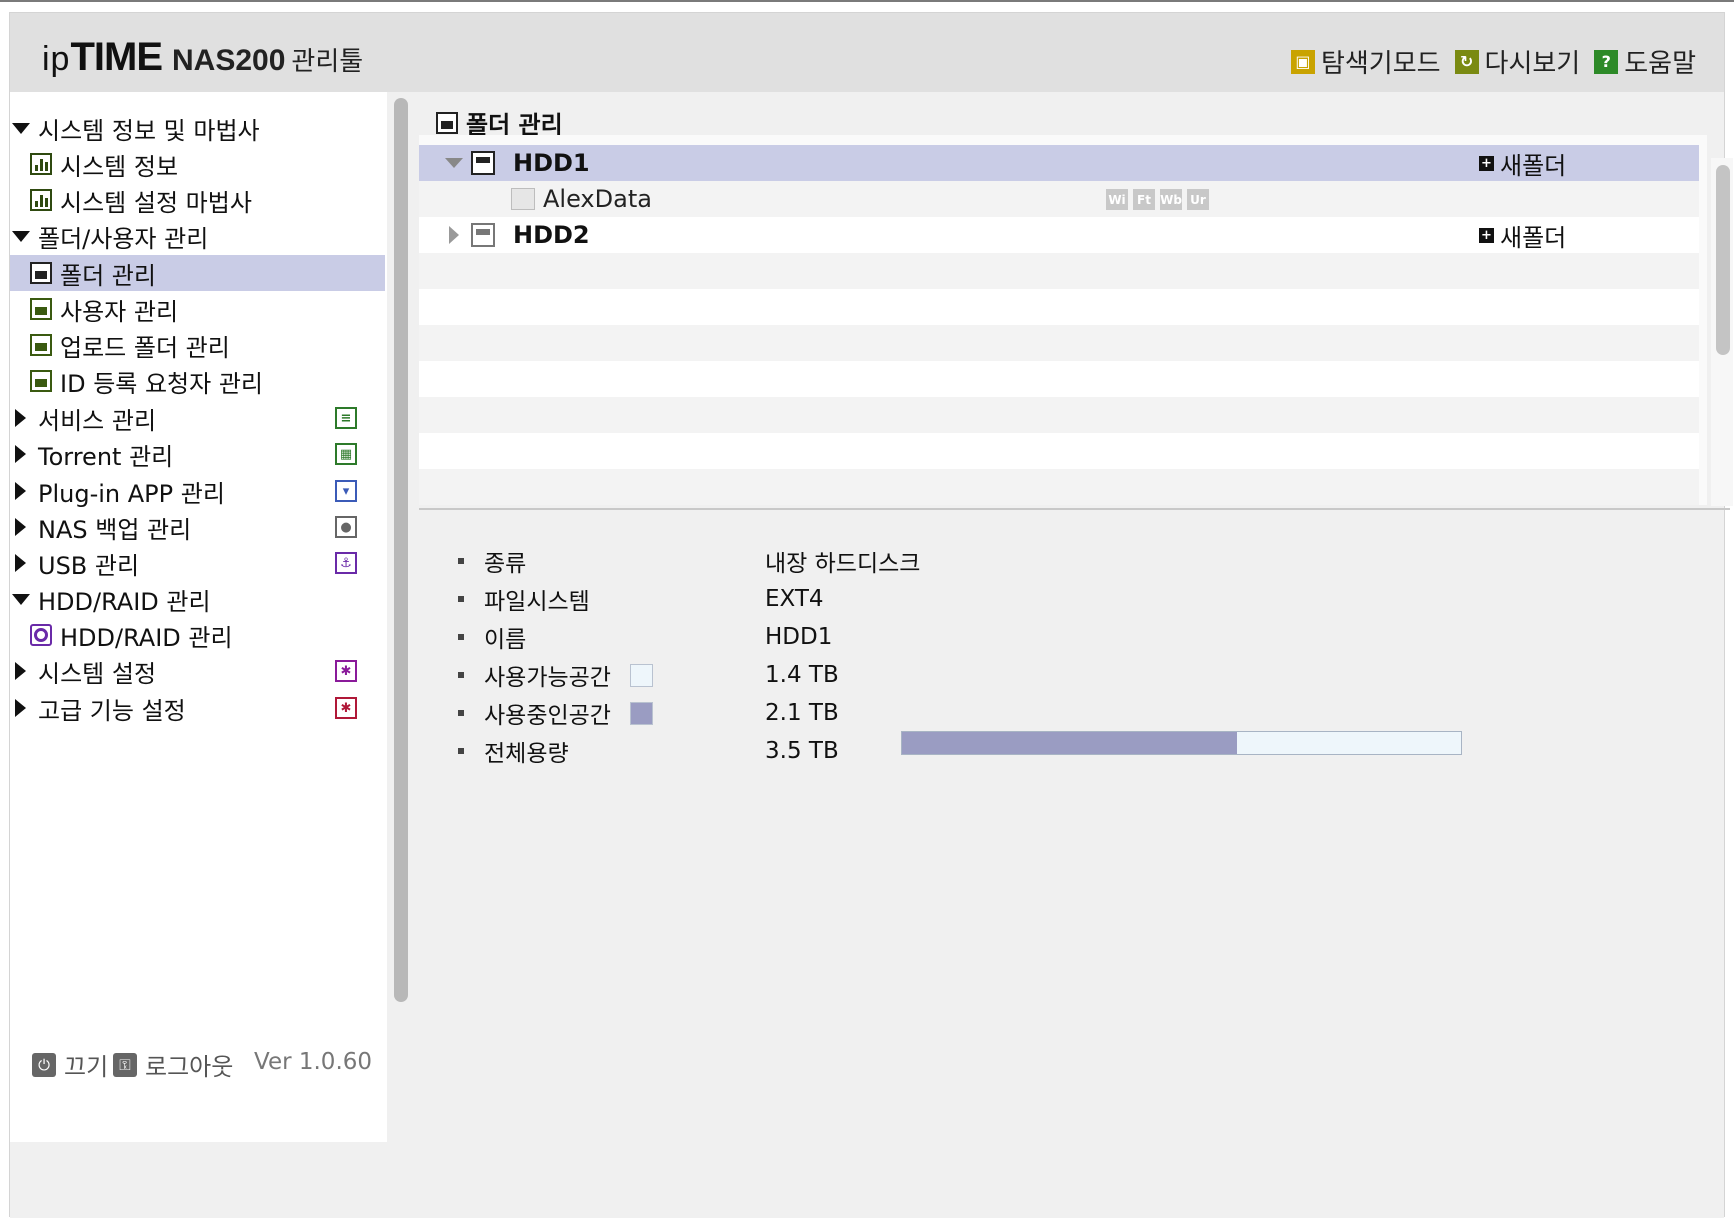  Describe the element at coordinates (1074, 509) in the screenshot. I see `divider` at that location.